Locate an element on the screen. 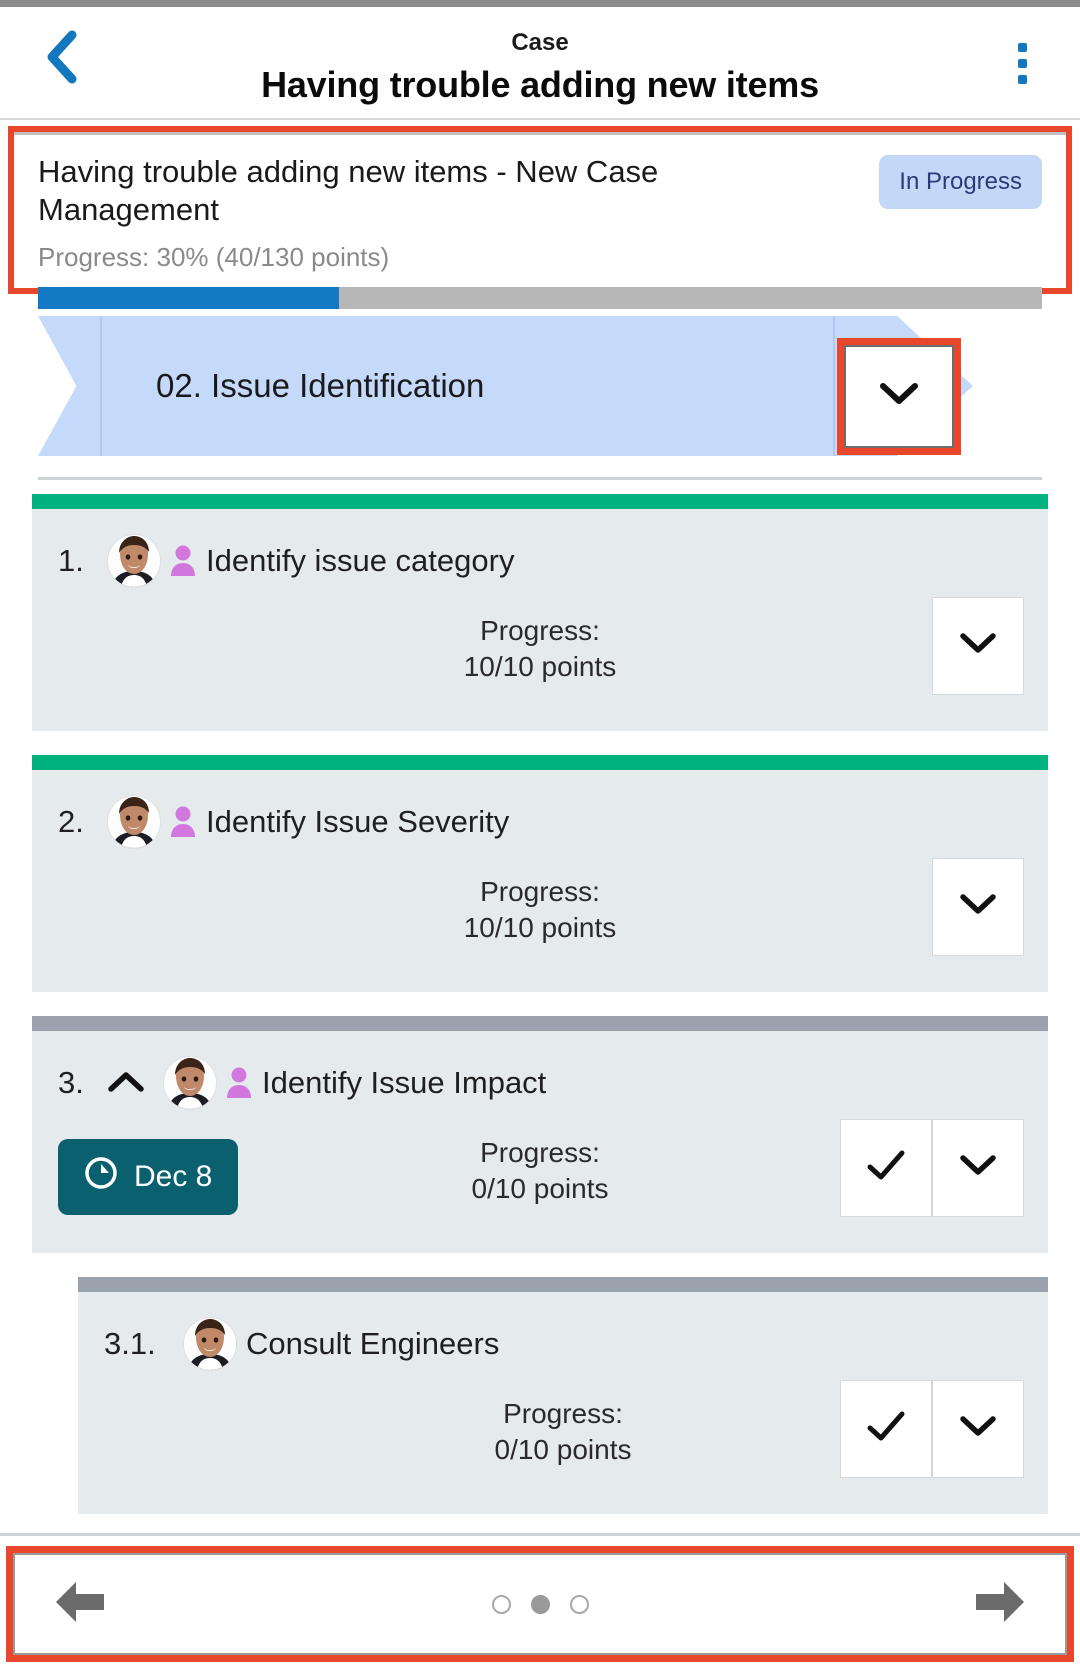  task-header-row: 3. Identify Issue Impact is located at coordinates (540, 1083).